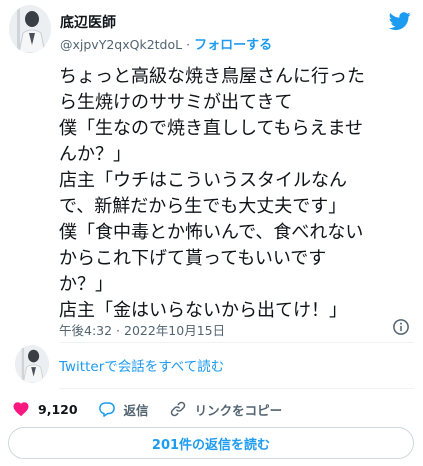 This screenshot has height=466, width=423. Describe the element at coordinates (30, 29) in the screenshot. I see `author-avatar` at that location.